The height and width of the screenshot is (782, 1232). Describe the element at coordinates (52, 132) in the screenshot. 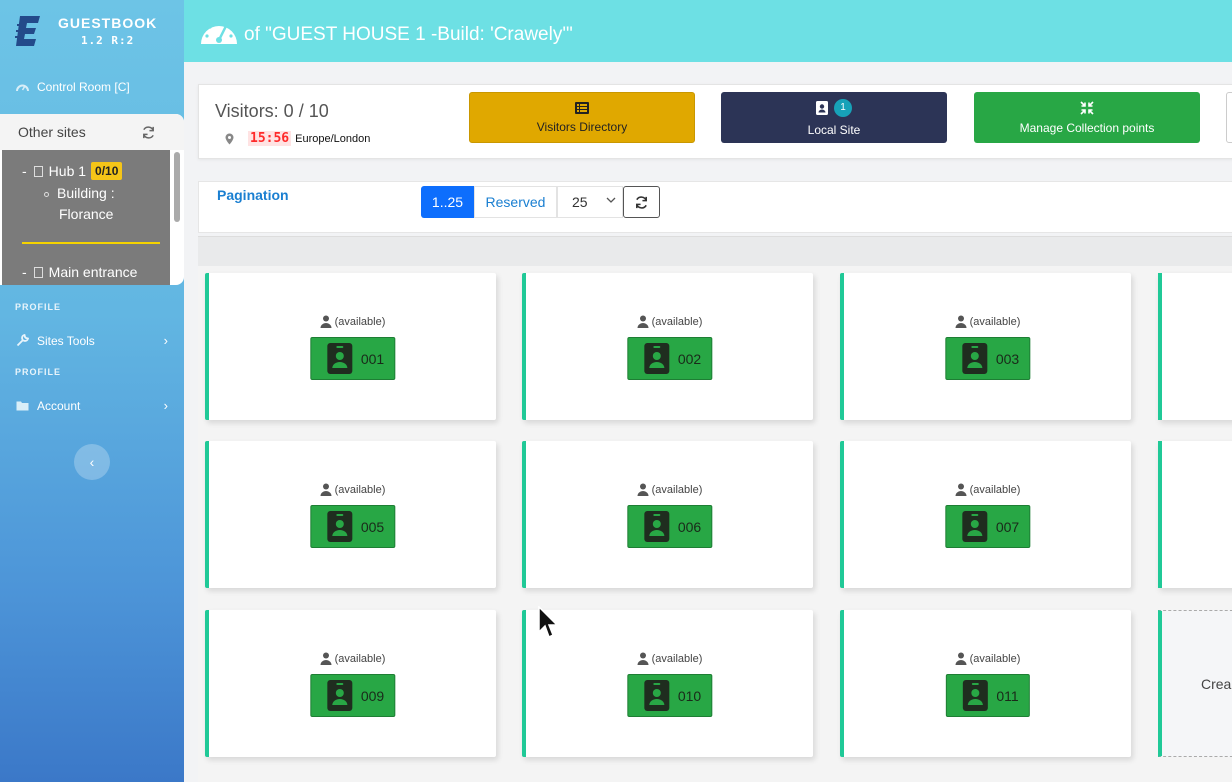

I see `other-sites-title: Other sites` at that location.